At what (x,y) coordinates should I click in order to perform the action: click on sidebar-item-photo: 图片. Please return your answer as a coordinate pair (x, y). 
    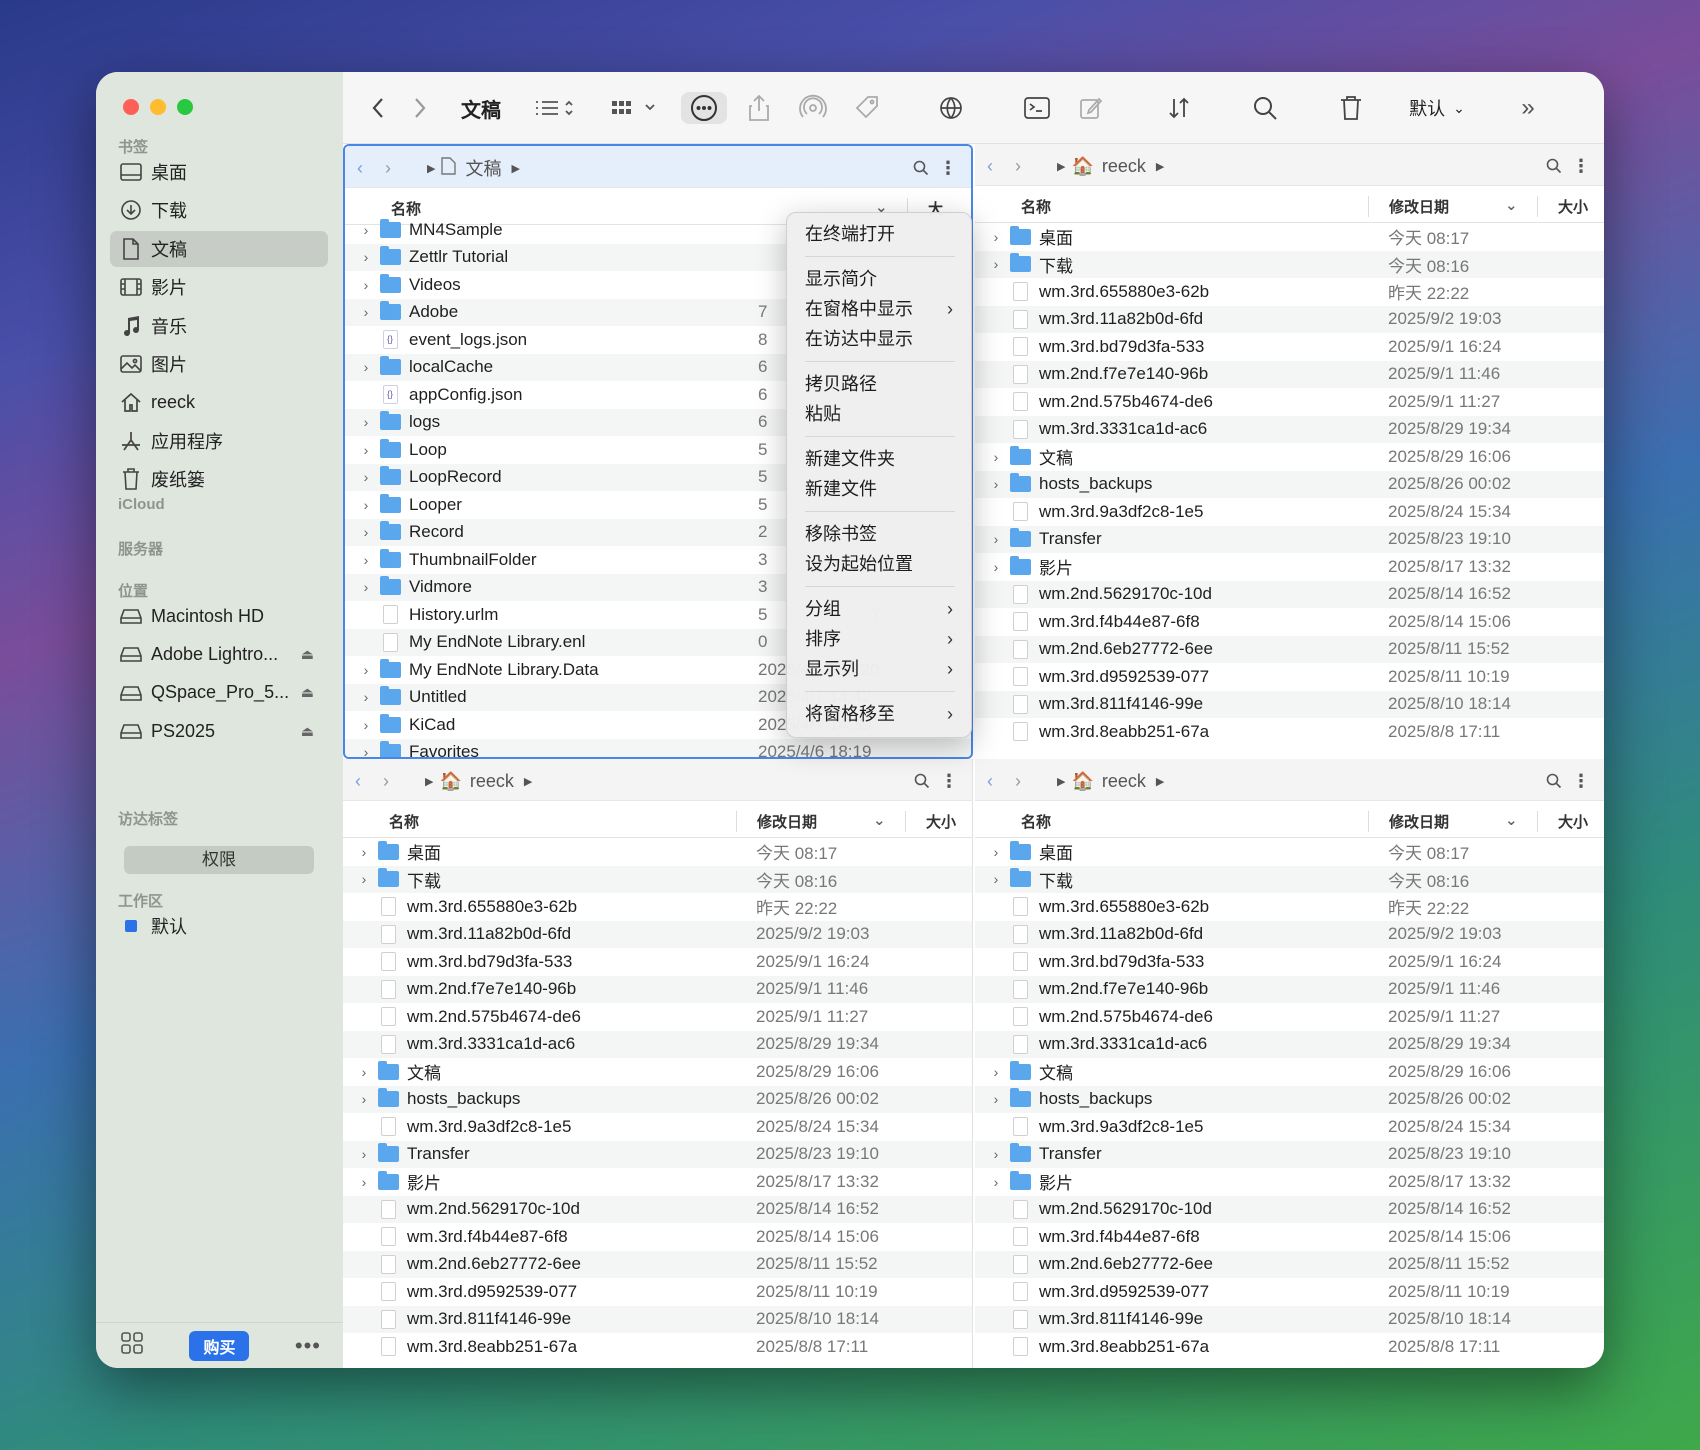
    Looking at the image, I should click on (219, 364).